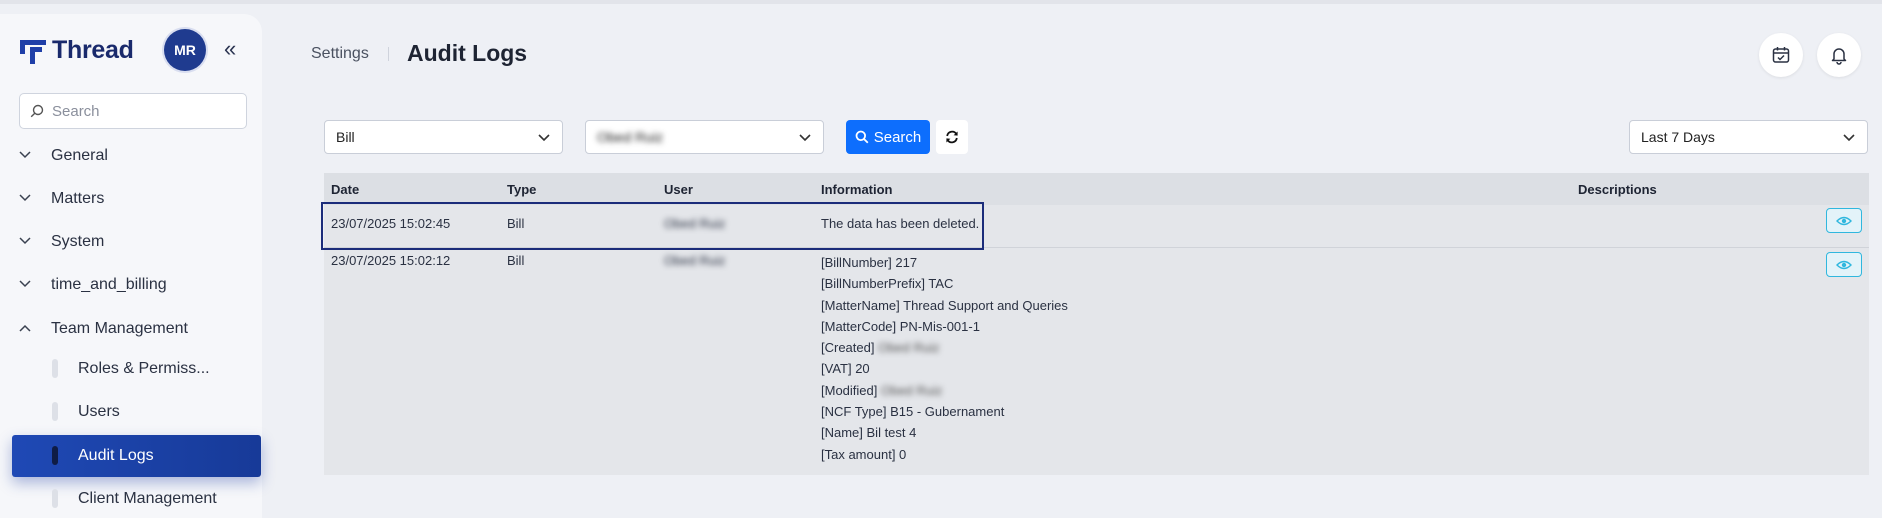  What do you see at coordinates (882, 390) in the screenshot?
I see `info-line: [Modified] Obed Ruiz` at bounding box center [882, 390].